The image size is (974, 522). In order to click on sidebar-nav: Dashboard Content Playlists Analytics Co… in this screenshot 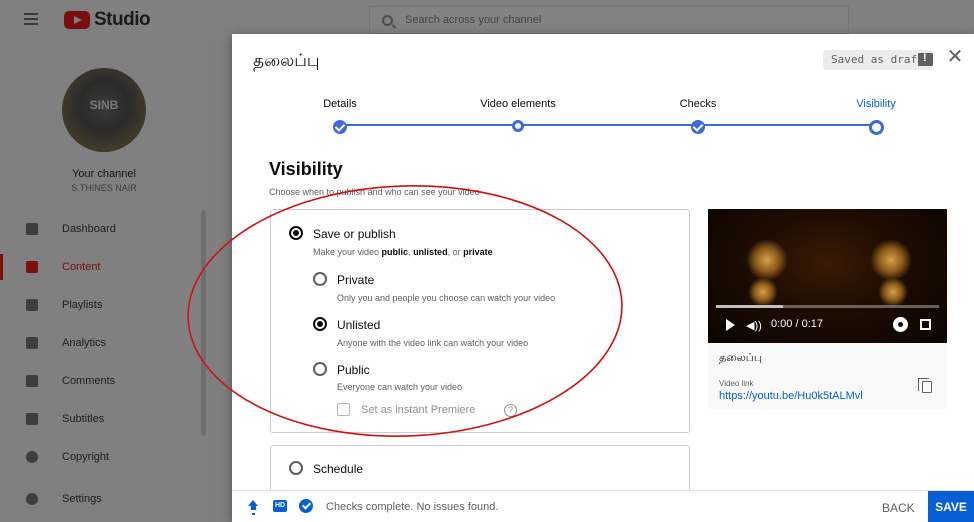, I will do `click(100, 343)`.